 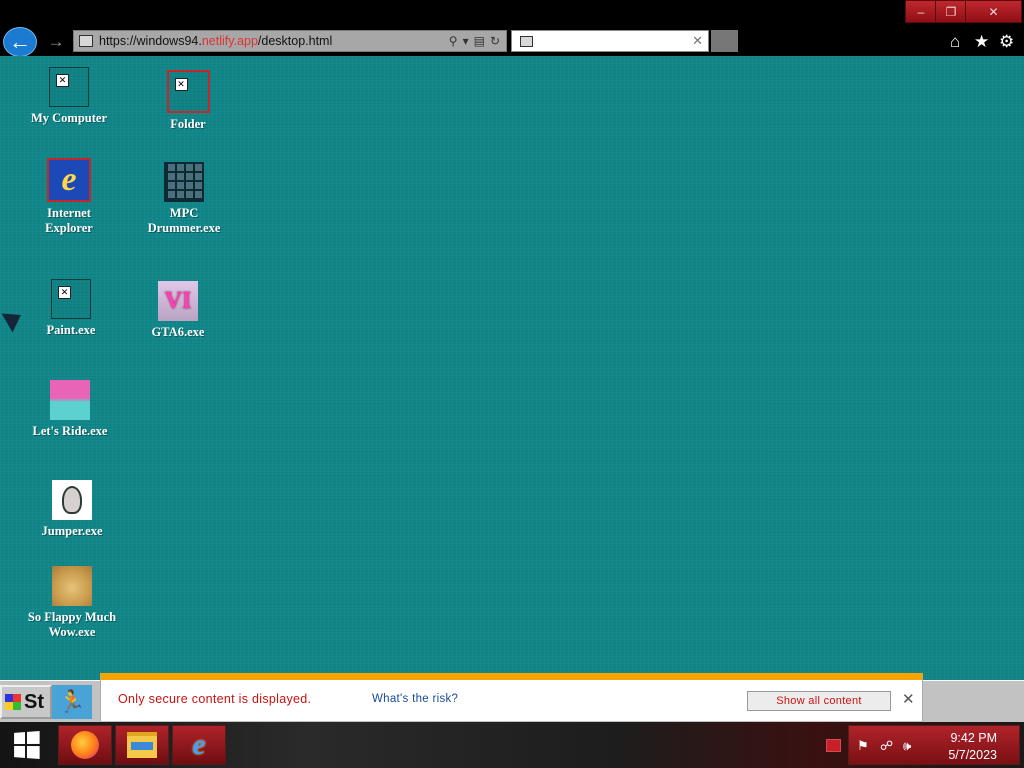 I want to click on tab-desktop: ✕, so click(x=610, y=41).